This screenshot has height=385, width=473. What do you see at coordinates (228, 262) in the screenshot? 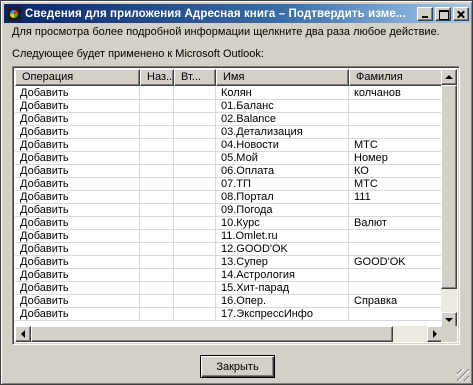
I see `list-row: Добавить 13.Супер GOOD'OK` at bounding box center [228, 262].